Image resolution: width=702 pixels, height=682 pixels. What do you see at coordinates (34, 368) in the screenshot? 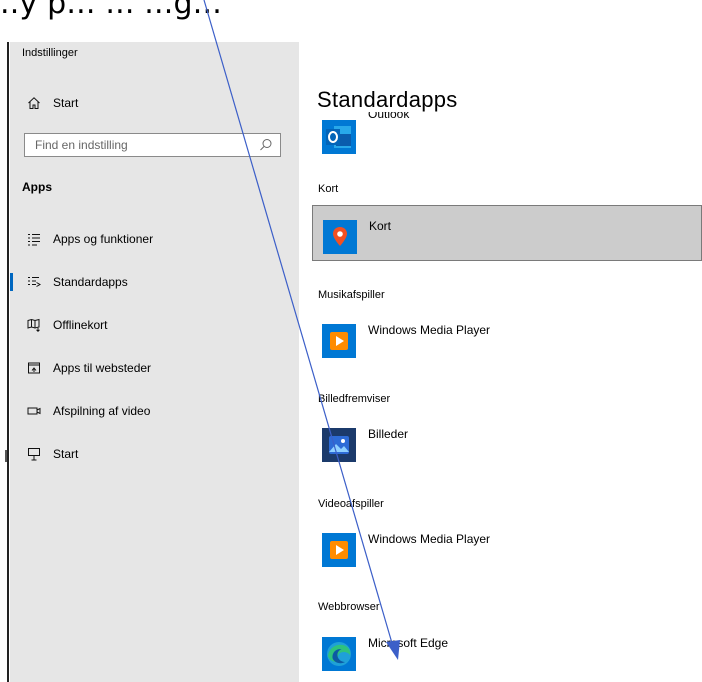
I see `web-apps-icon` at bounding box center [34, 368].